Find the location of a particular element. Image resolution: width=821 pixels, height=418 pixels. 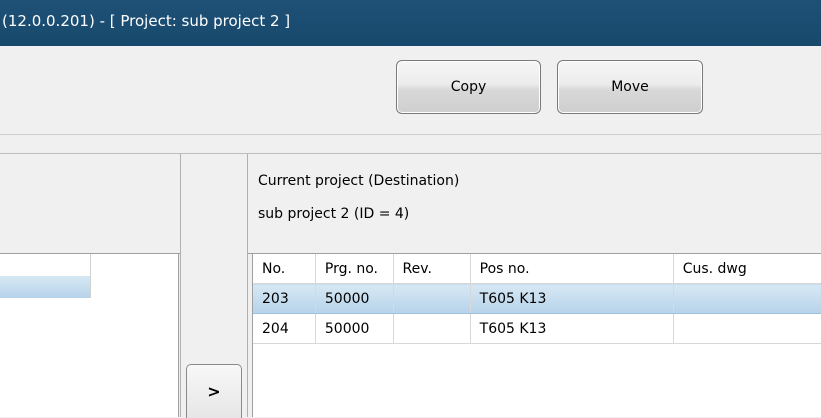

table-row: 203 50000 T605 K13 is located at coordinates (537, 298).